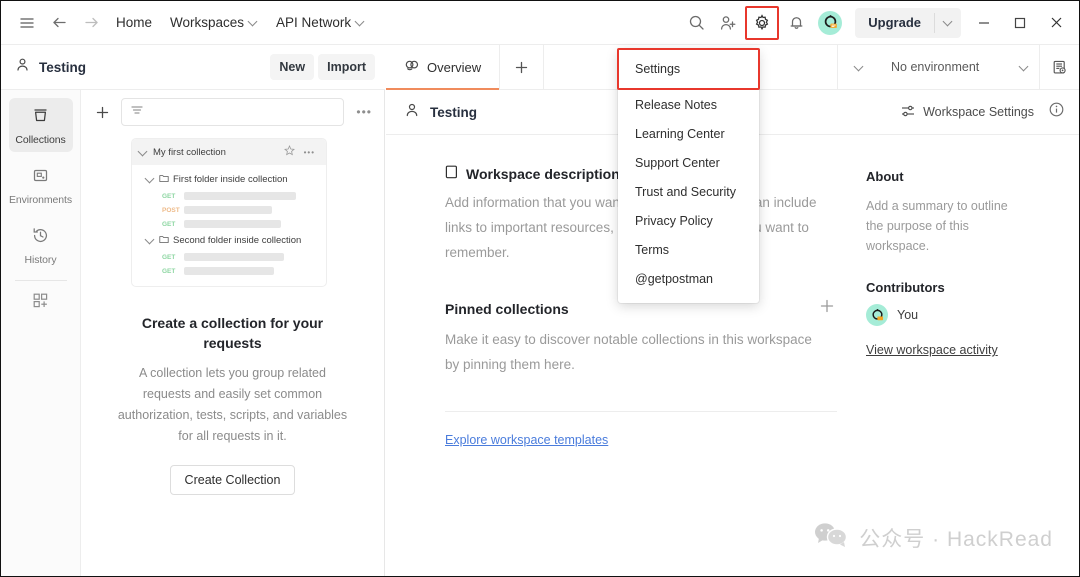  I want to click on tab-overview: Overview, so click(443, 67).